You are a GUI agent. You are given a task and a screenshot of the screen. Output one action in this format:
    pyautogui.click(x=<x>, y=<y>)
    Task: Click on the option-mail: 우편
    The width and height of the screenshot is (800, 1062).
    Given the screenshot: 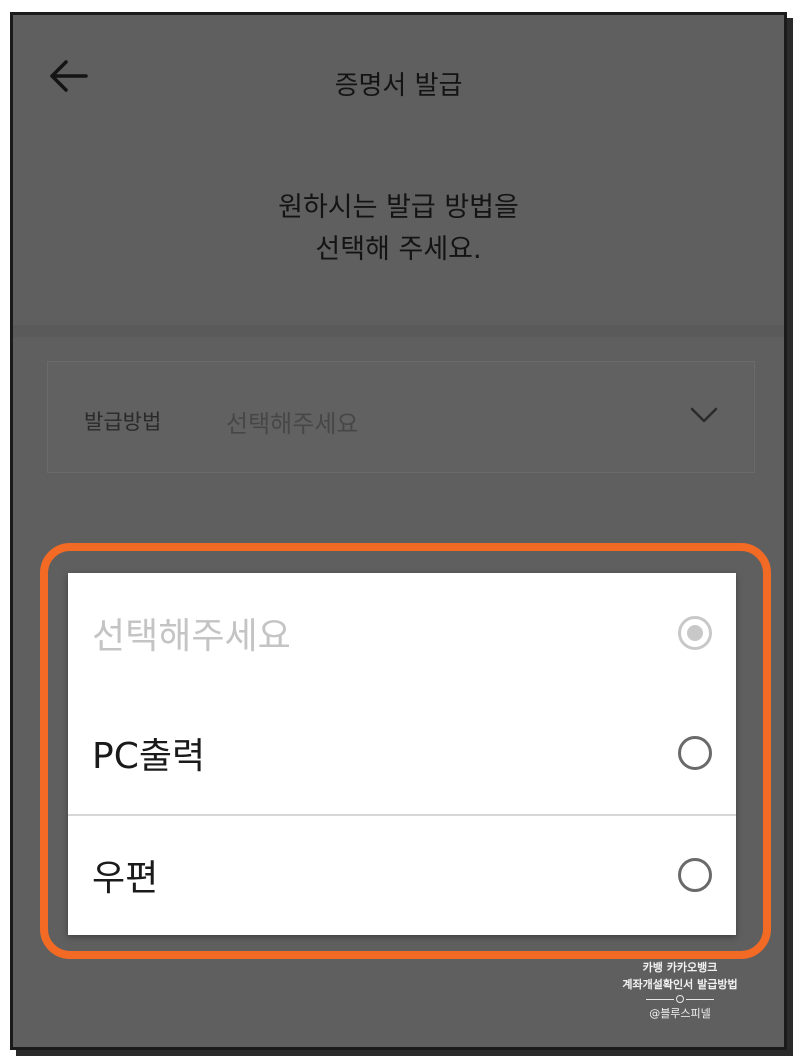 What is the action you would take?
    pyautogui.click(x=402, y=875)
    